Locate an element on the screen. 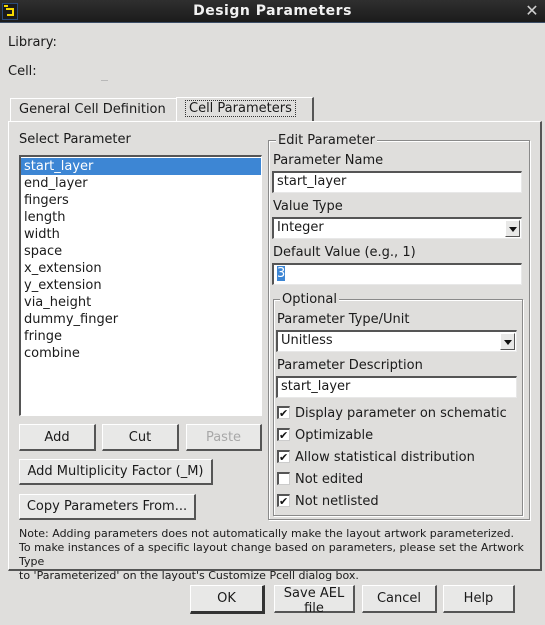  list-item: fringe is located at coordinates (141, 336).